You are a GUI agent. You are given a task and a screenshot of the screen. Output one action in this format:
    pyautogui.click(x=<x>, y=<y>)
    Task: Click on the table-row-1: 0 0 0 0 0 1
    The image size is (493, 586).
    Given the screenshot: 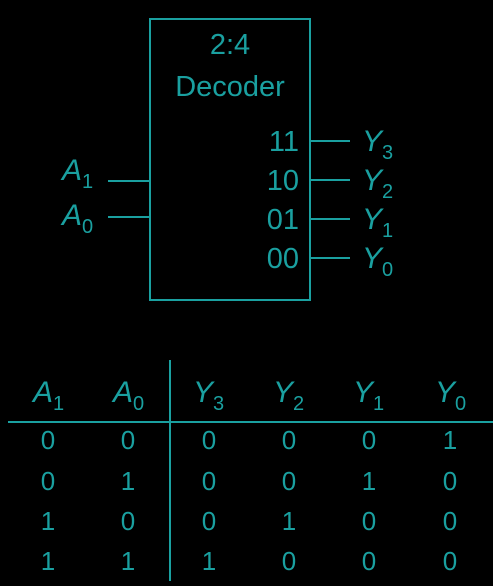 What is the action you would take?
    pyautogui.click(x=249, y=440)
    